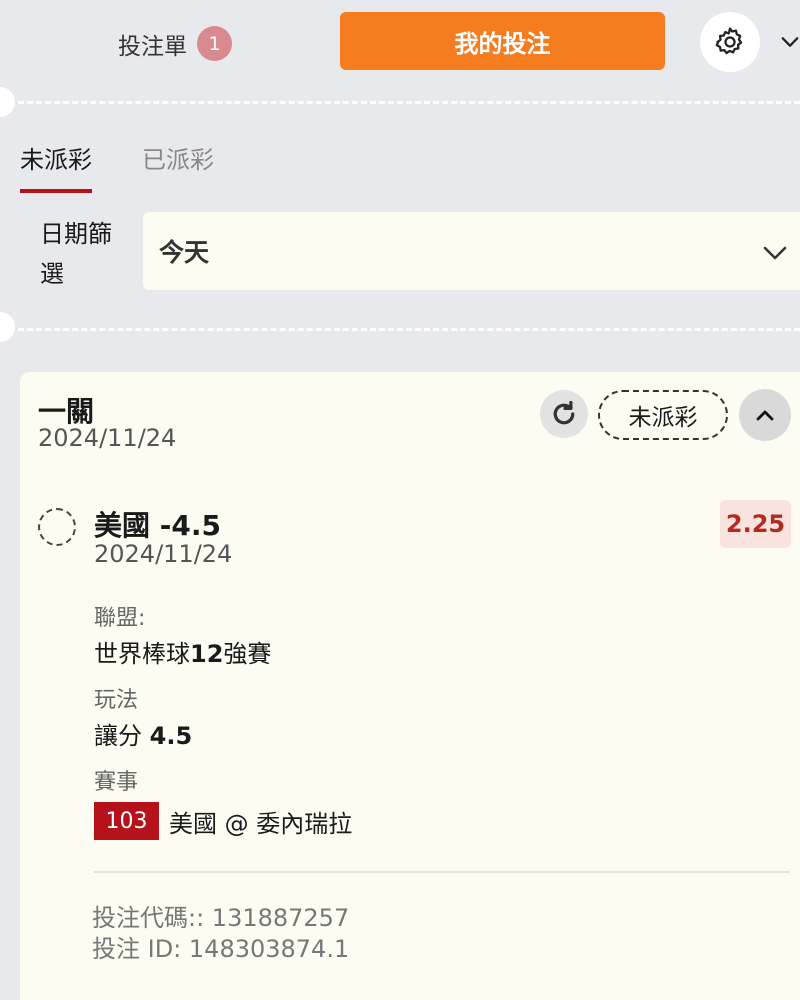 This screenshot has width=800, height=1000. What do you see at coordinates (171, 736) in the screenshot?
I see `market-line: 4.5` at bounding box center [171, 736].